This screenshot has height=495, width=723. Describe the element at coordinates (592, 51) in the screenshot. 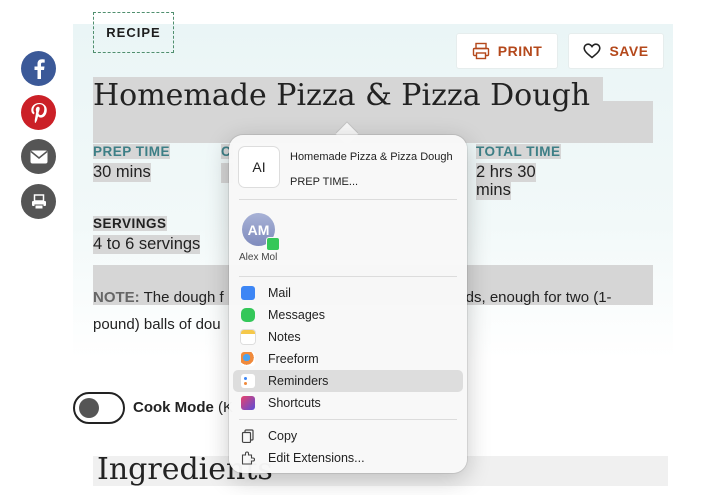

I see `heart-icon` at that location.